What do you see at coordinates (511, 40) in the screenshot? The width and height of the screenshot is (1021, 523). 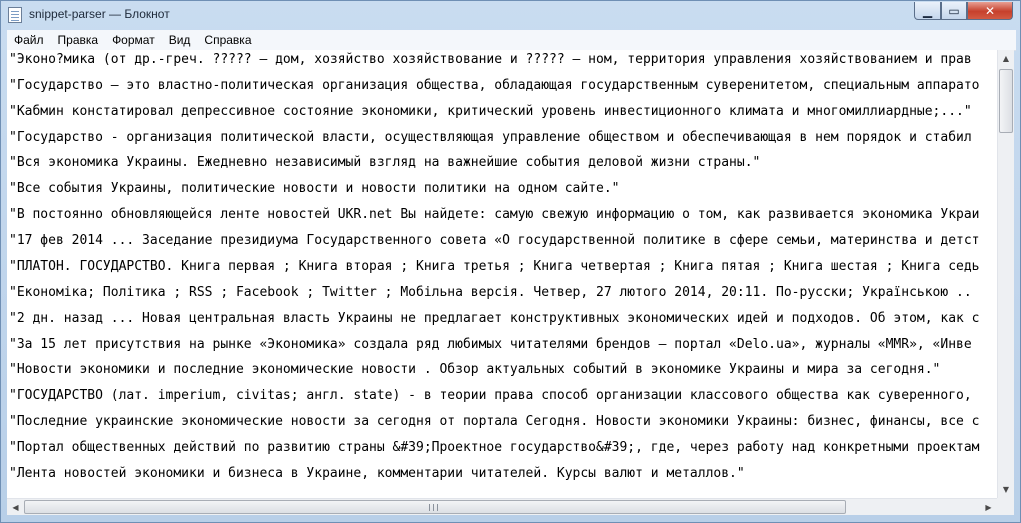 I see `menu-bar: Файл Правка Формат Вид Справка` at bounding box center [511, 40].